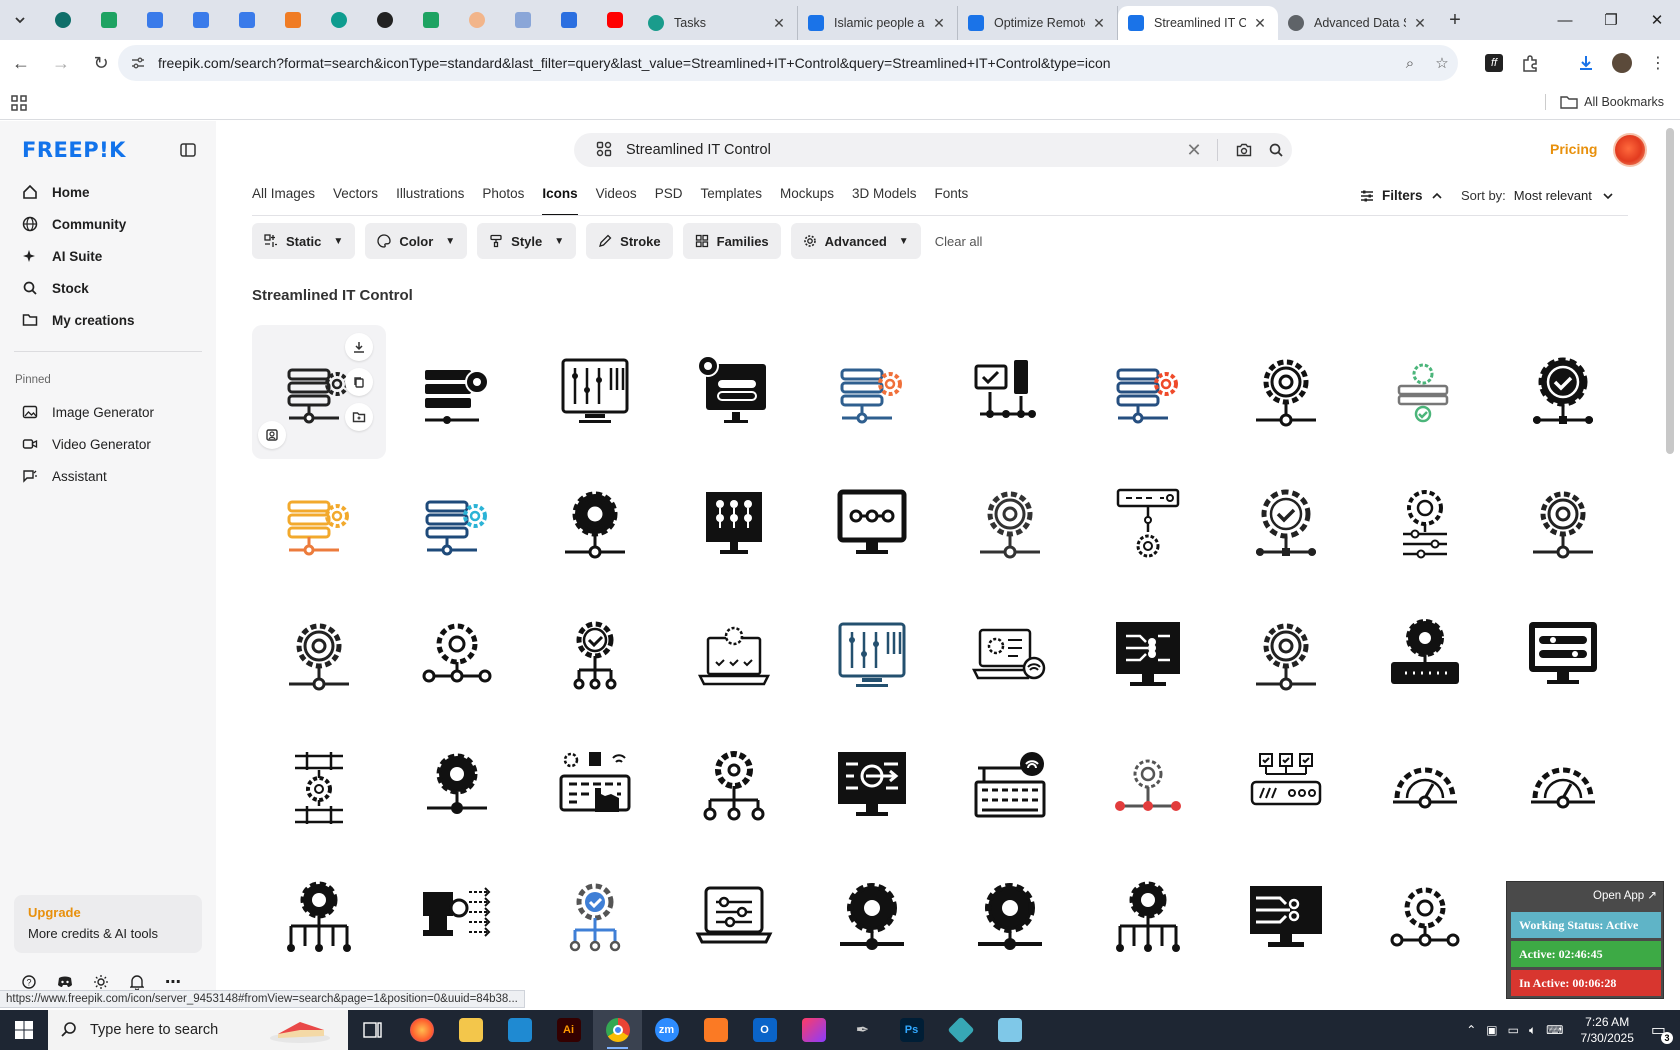 The image size is (1680, 1050). Describe the element at coordinates (109, 288) in the screenshot. I see `sidebar-item-stock: Stock` at that location.